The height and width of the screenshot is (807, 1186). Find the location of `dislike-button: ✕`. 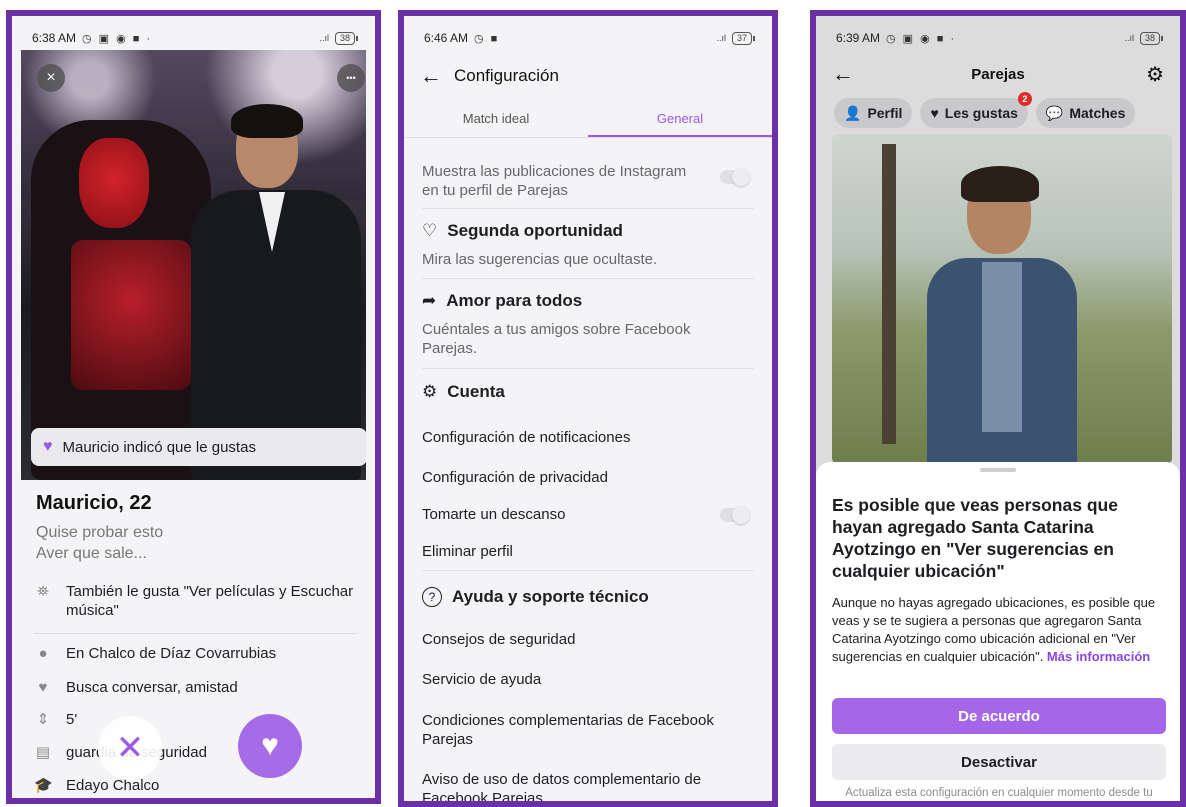

dislike-button: ✕ is located at coordinates (130, 748).